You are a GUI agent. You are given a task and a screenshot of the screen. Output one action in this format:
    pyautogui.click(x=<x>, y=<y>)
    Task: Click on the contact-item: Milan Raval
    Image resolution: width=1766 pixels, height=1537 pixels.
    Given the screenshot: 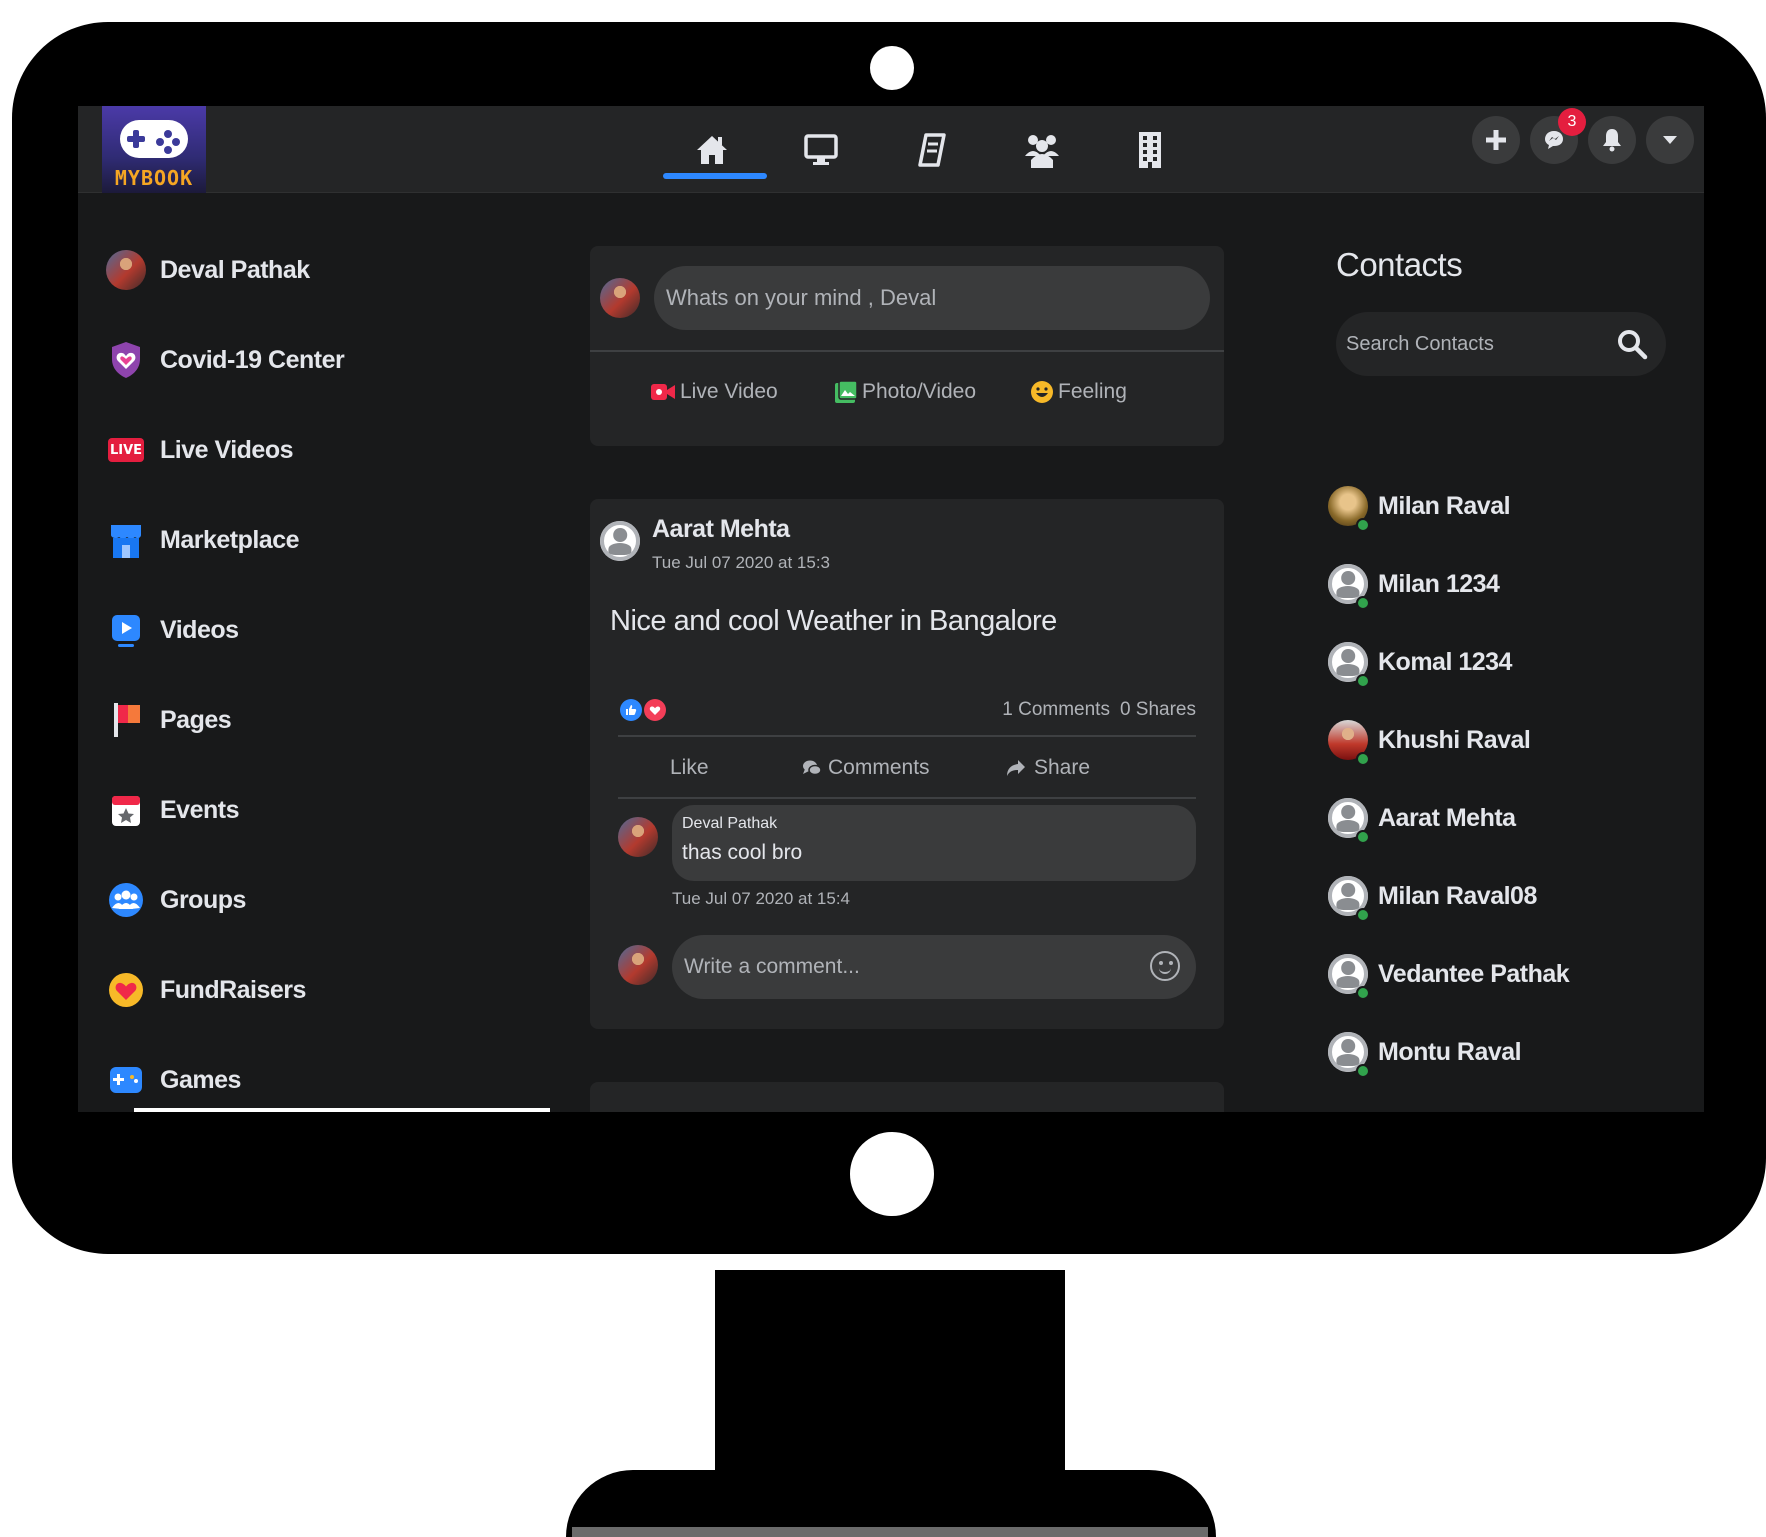 What is the action you would take?
    pyautogui.click(x=1419, y=506)
    